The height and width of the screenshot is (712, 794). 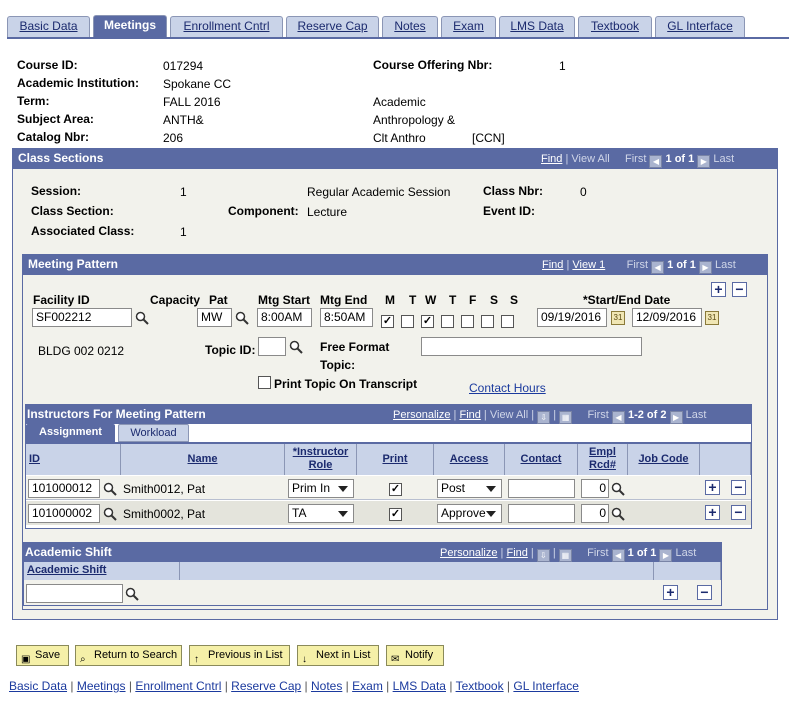 What do you see at coordinates (467, 321) in the screenshot?
I see `day-fri-checkbox` at bounding box center [467, 321].